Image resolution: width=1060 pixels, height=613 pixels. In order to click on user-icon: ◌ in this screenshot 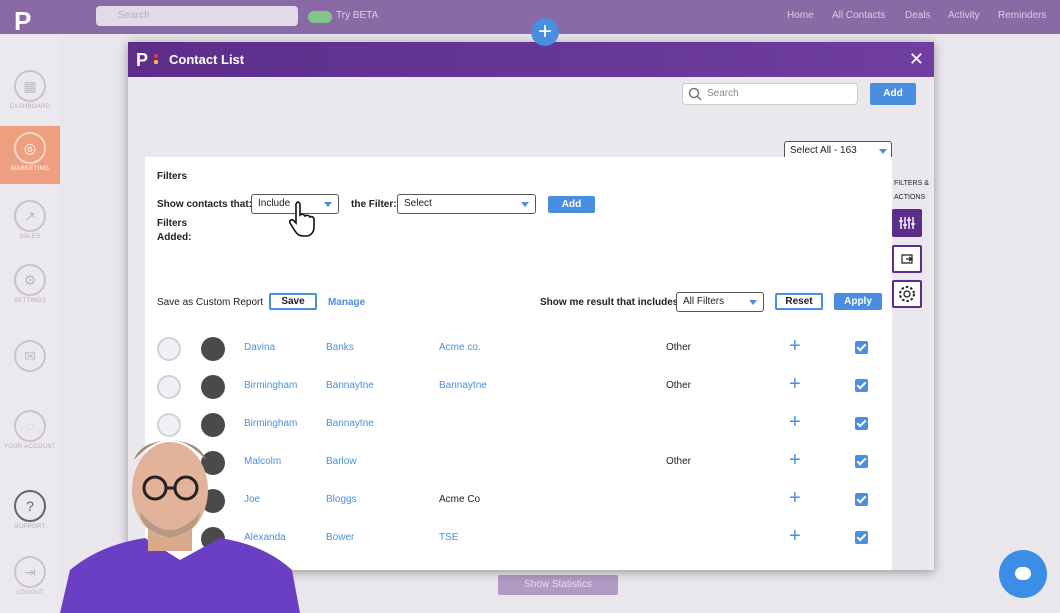, I will do `click(30, 426)`.